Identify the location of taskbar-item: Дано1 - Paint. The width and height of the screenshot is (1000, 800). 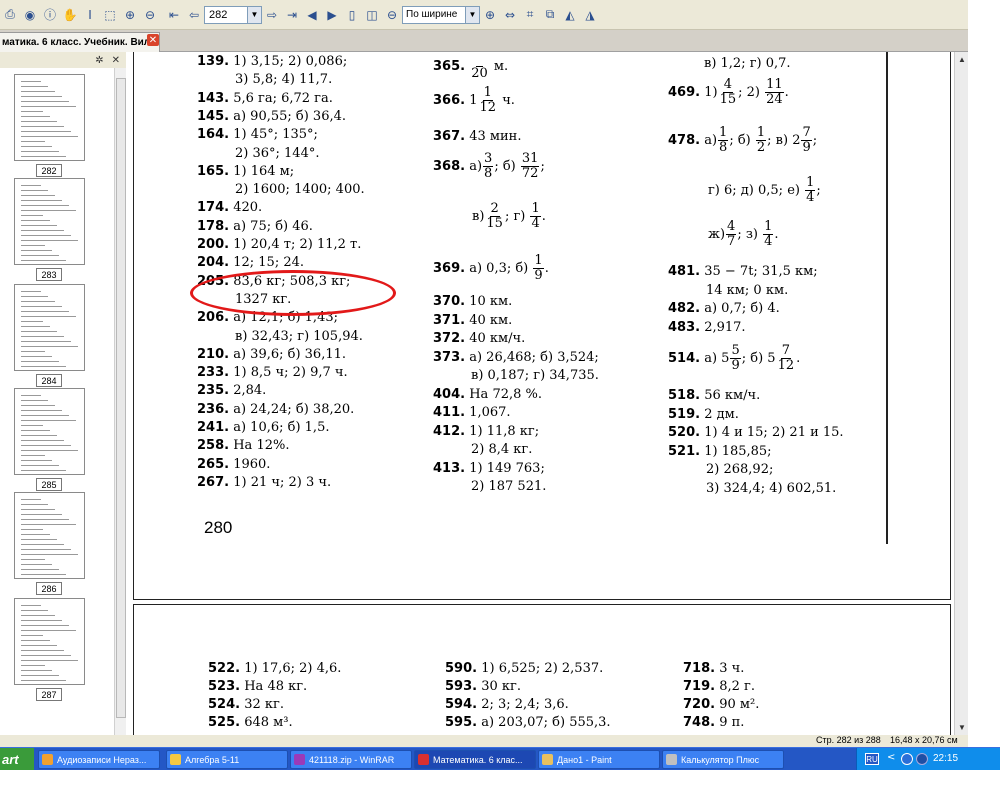
(599, 759).